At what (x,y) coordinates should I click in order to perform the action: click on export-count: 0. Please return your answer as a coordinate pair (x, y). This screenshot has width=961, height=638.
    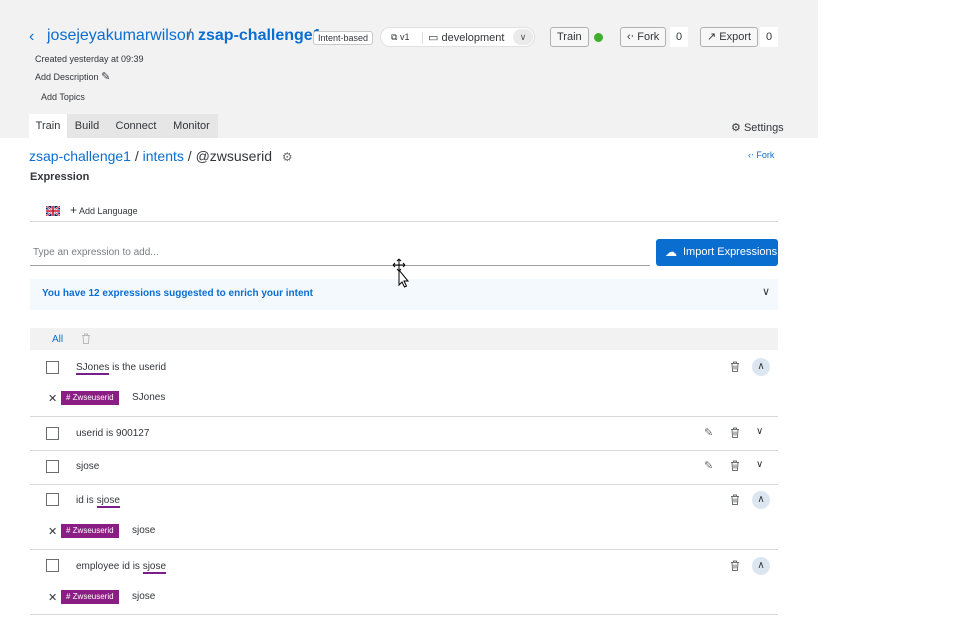
    Looking at the image, I should click on (769, 37).